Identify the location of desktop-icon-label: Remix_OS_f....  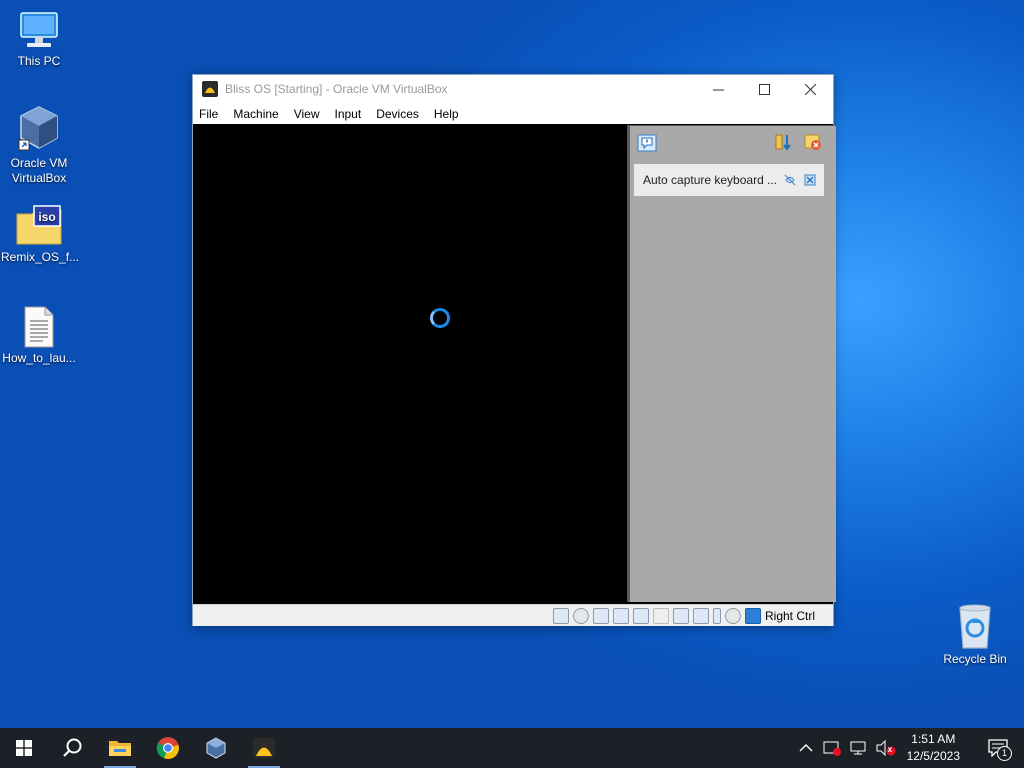
(40, 257).